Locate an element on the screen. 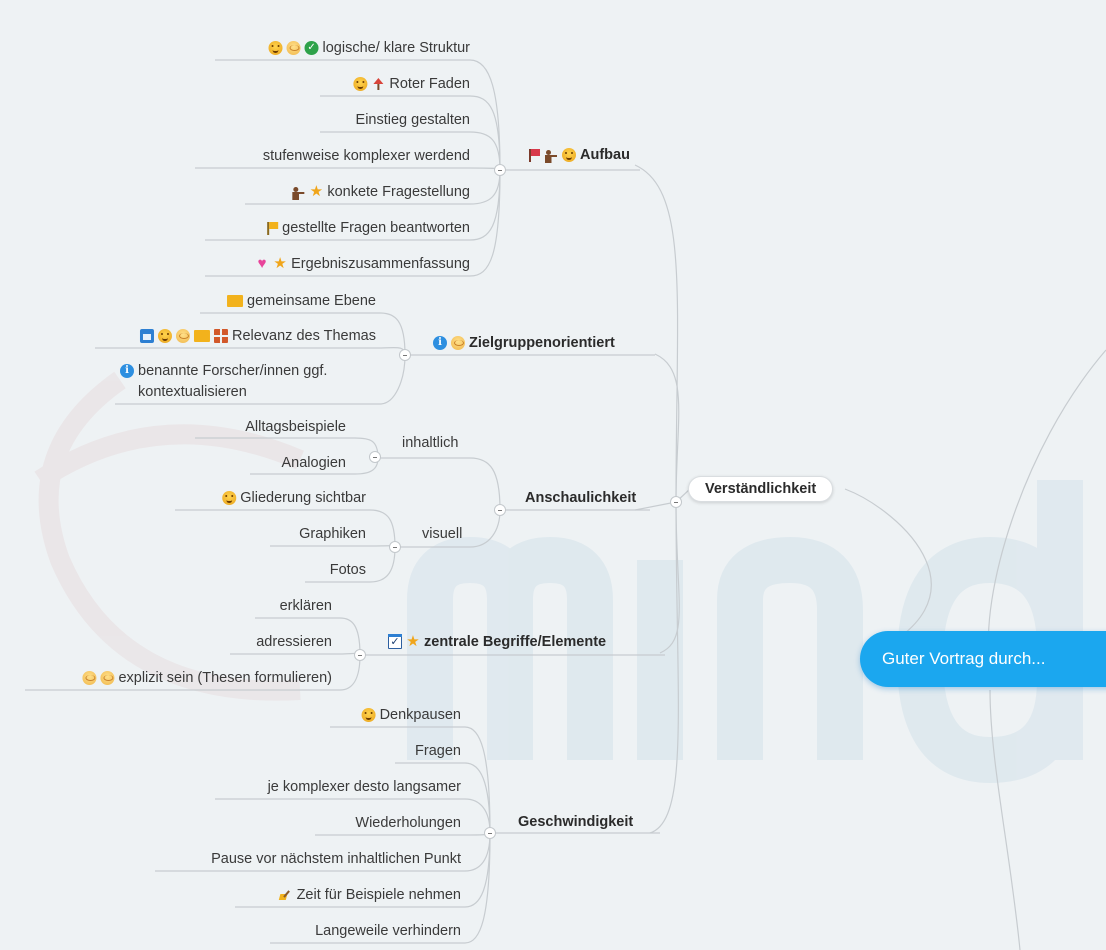 This screenshot has width=1106, height=950. node-label: stufenweise komplexer werdend is located at coordinates (366, 156).